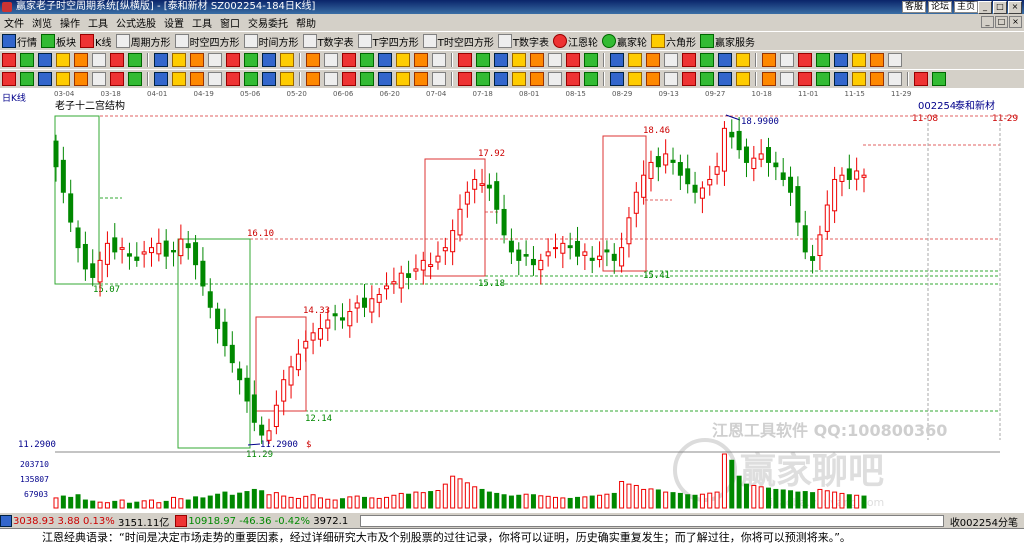  Describe the element at coordinates (689, 79) in the screenshot. I see `tool-tool-37-icon` at that location.